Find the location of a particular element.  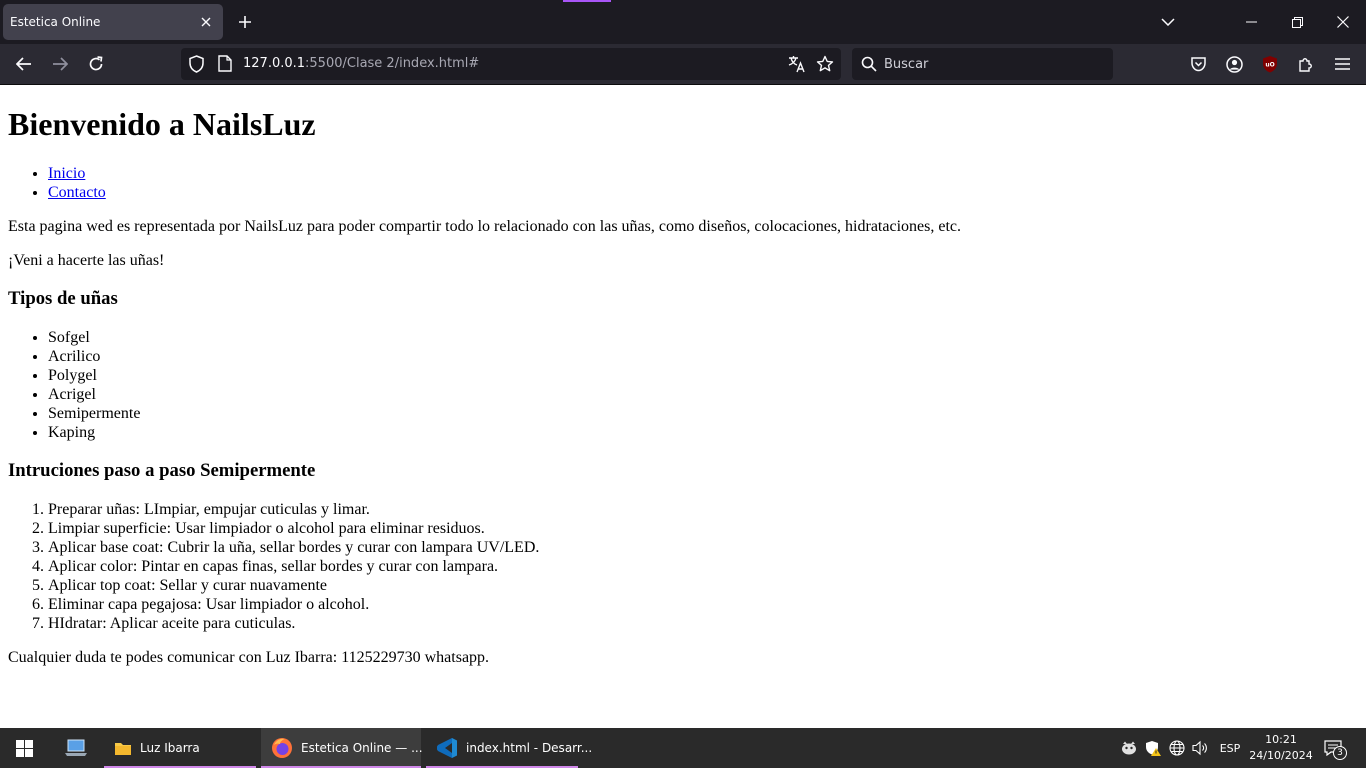

ublock-origin-icon: uO is located at coordinates (1270, 64).